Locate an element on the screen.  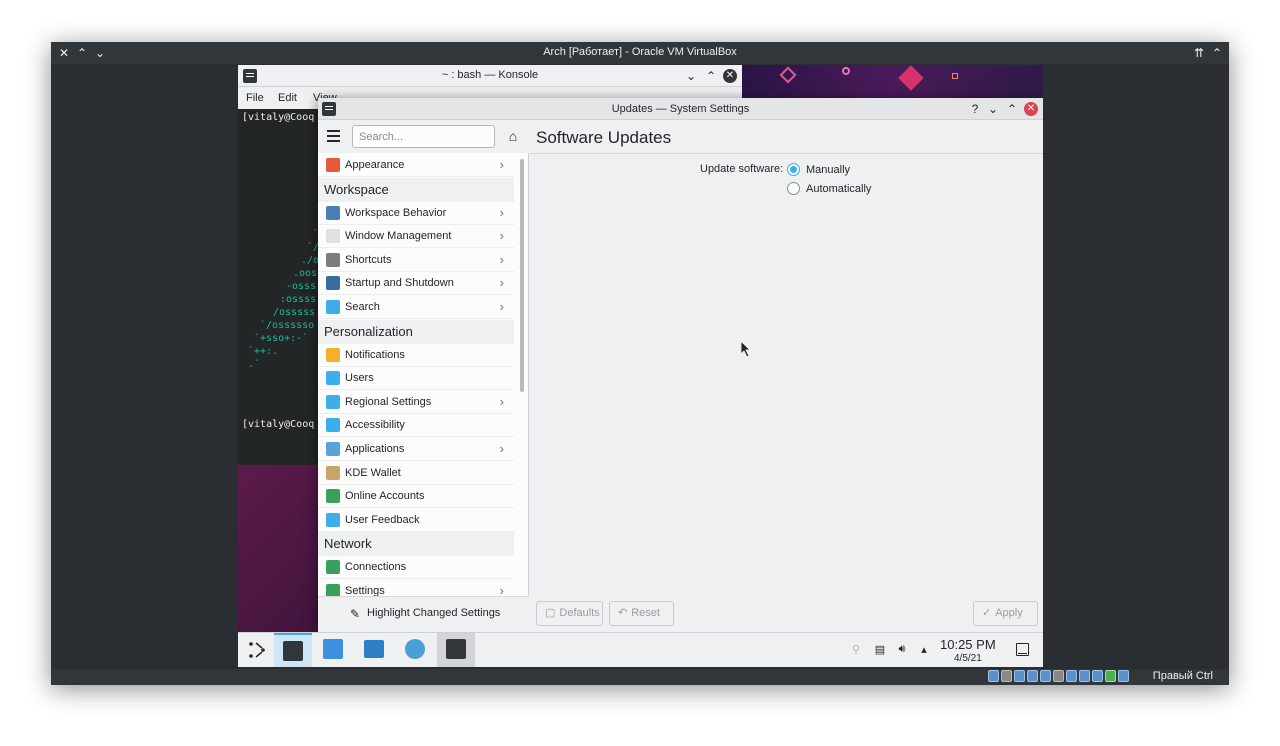
sidebar-footer: ✎ Highlight Changed Settings is located at coordinates (423, 615).